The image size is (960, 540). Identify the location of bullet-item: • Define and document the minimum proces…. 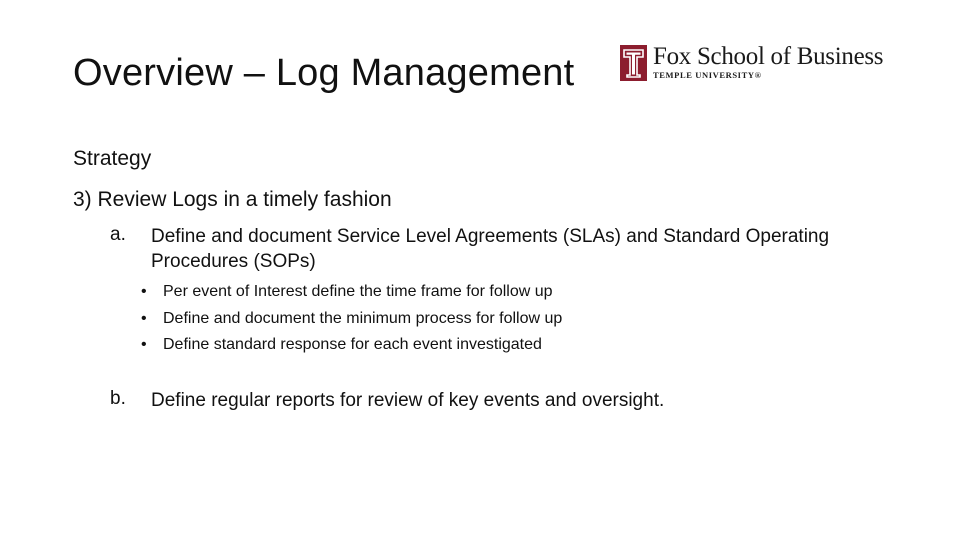
(351, 319).